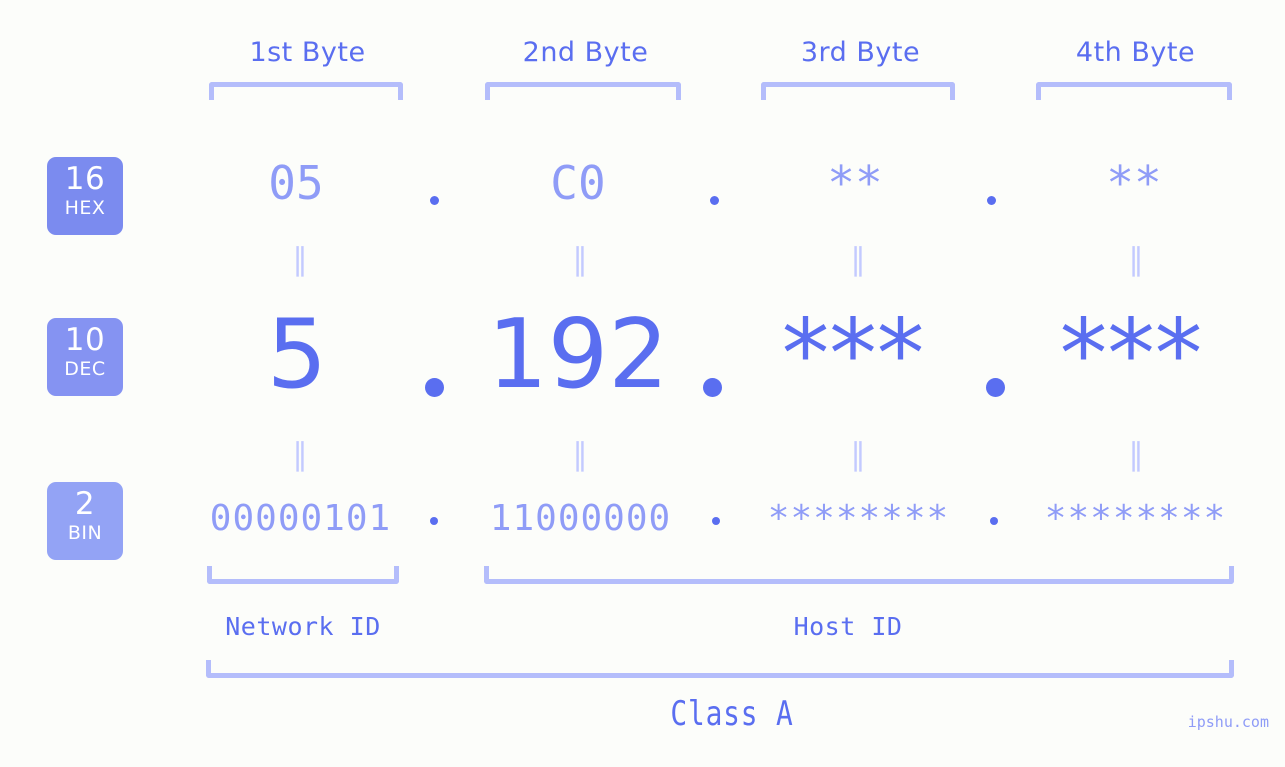 This screenshot has height=767, width=1285. Describe the element at coordinates (85, 179) in the screenshot. I see `base-badge-hex-number: 16` at that location.